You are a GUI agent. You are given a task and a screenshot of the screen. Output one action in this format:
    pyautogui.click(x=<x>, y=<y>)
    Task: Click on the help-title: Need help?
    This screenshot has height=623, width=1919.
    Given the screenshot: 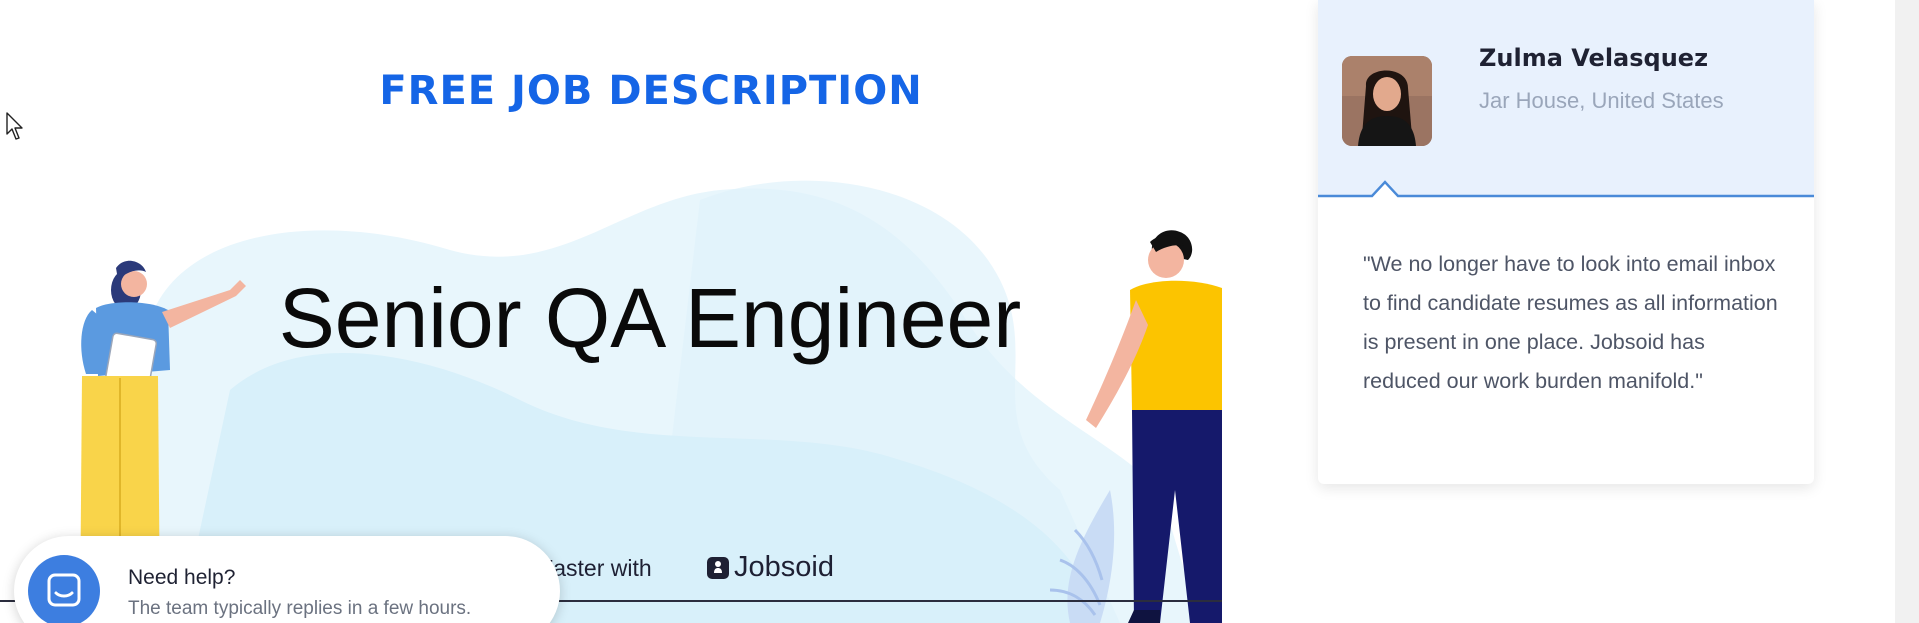 What is the action you would take?
    pyautogui.click(x=182, y=577)
    